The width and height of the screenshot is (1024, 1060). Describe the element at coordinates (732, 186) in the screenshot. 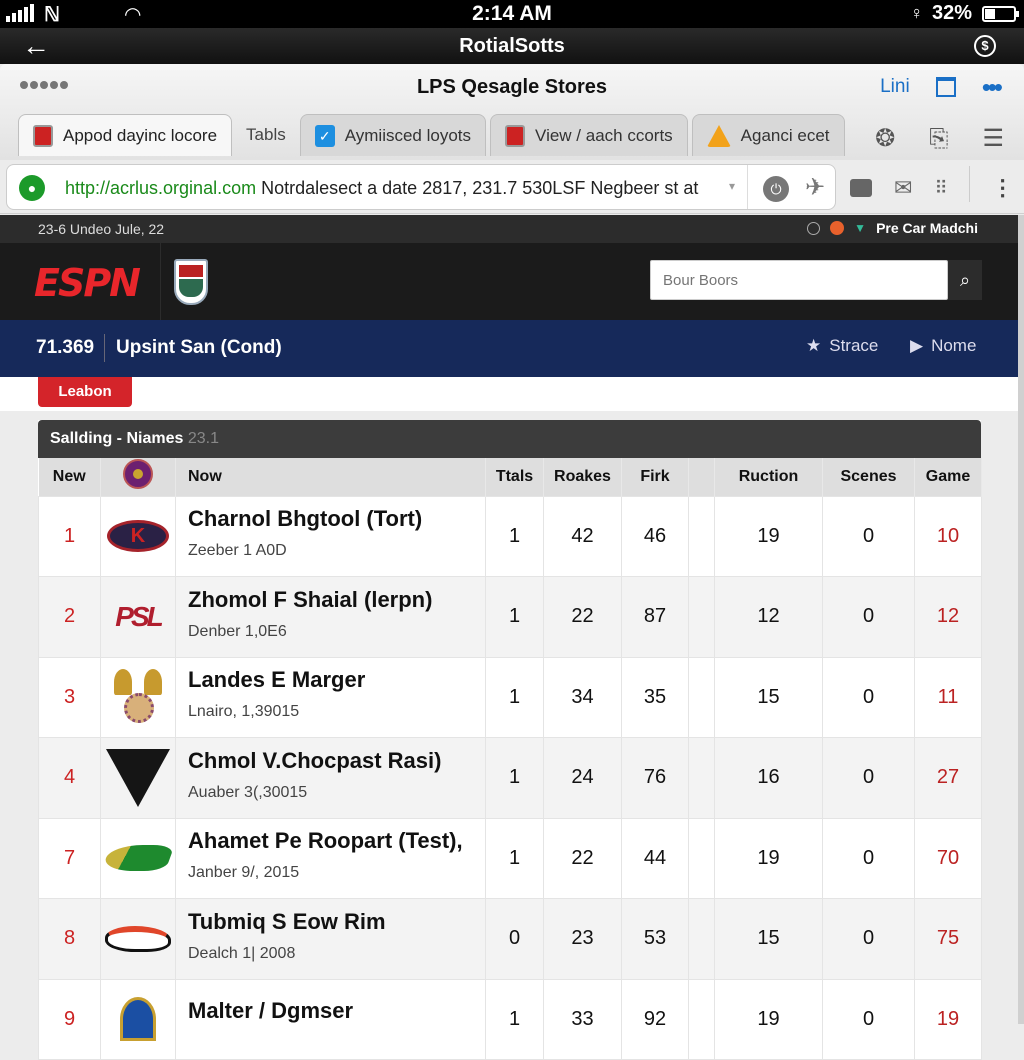

I see `dropdown-caret-icon: ▾` at that location.